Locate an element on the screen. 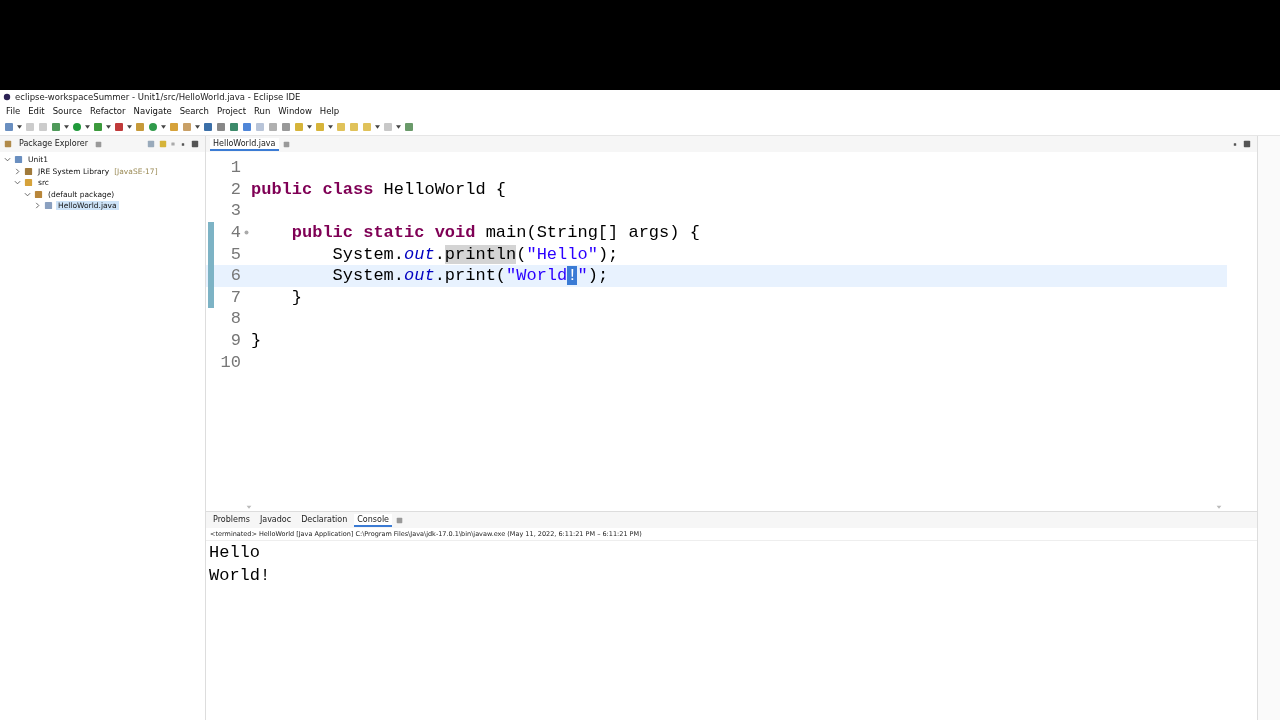  menu-item: Run is located at coordinates (262, 111).